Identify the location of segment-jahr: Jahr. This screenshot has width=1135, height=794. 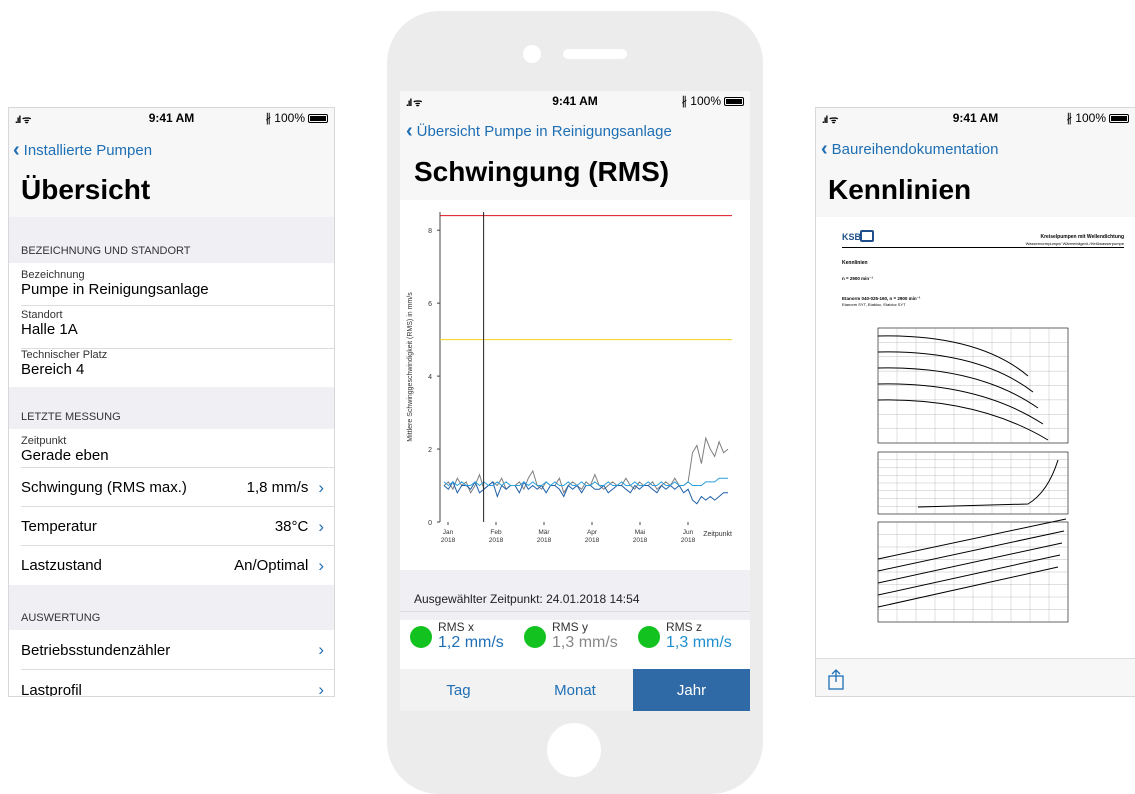
(691, 690).